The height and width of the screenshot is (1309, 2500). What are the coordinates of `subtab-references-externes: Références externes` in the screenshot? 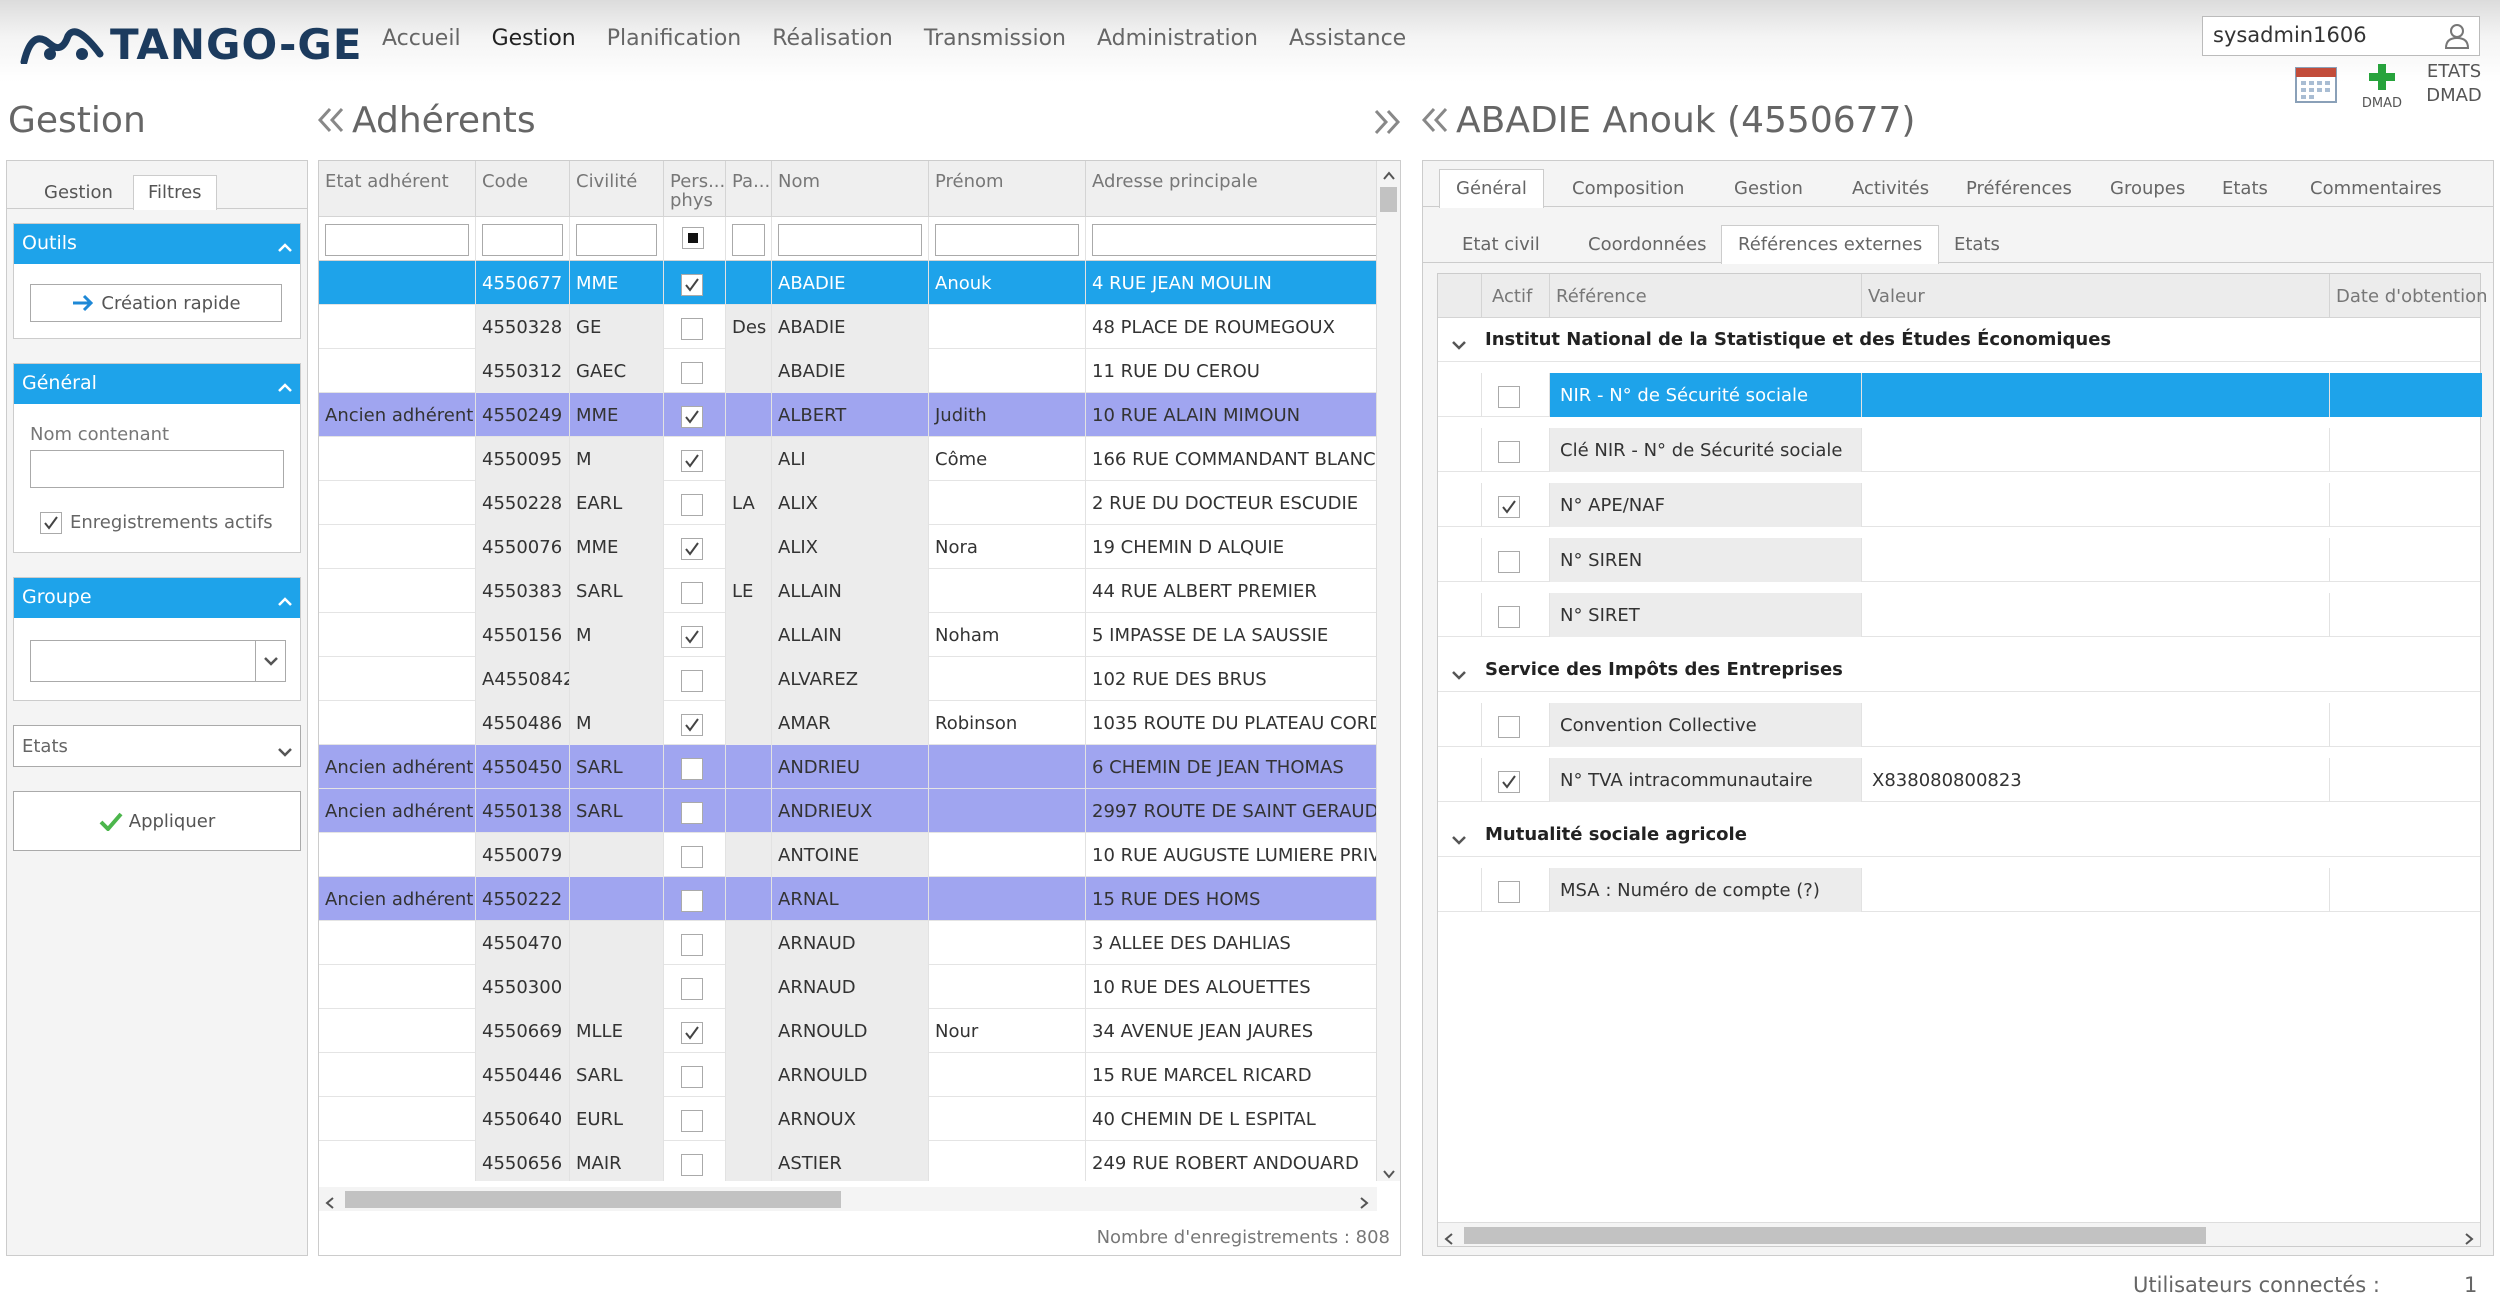 It's located at (1830, 244).